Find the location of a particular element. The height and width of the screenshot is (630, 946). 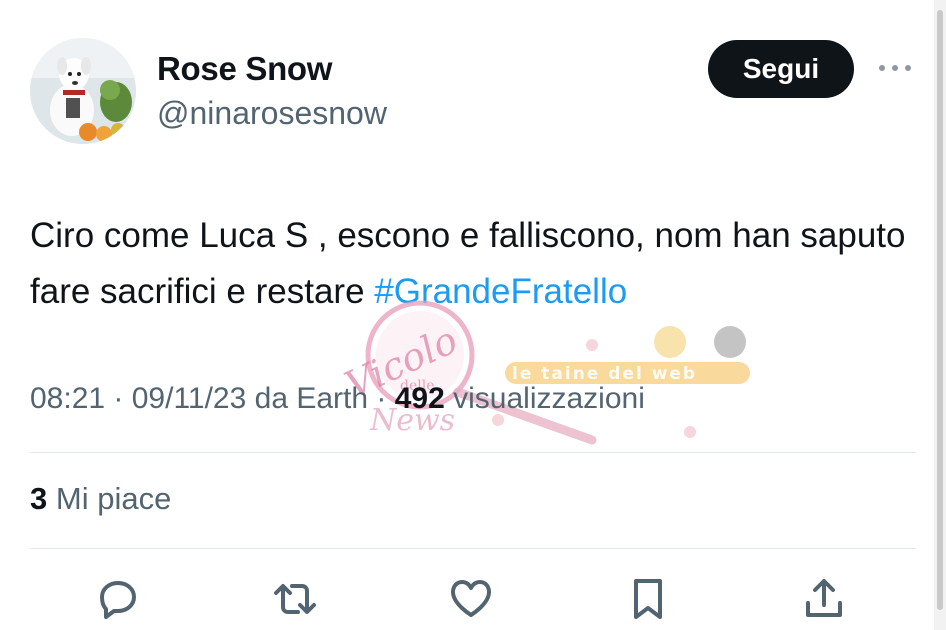

bookmark-button is located at coordinates (648, 599).